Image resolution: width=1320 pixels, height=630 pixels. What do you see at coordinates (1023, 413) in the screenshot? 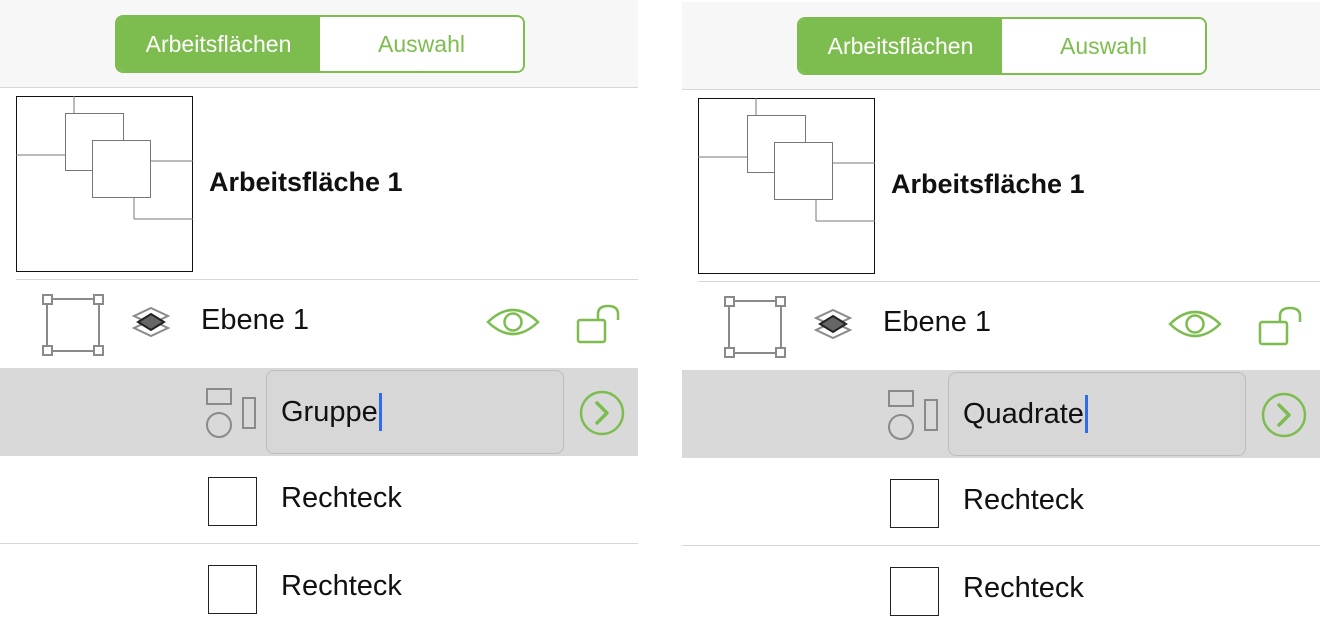
I see `group-name-text: Quadrate` at bounding box center [1023, 413].